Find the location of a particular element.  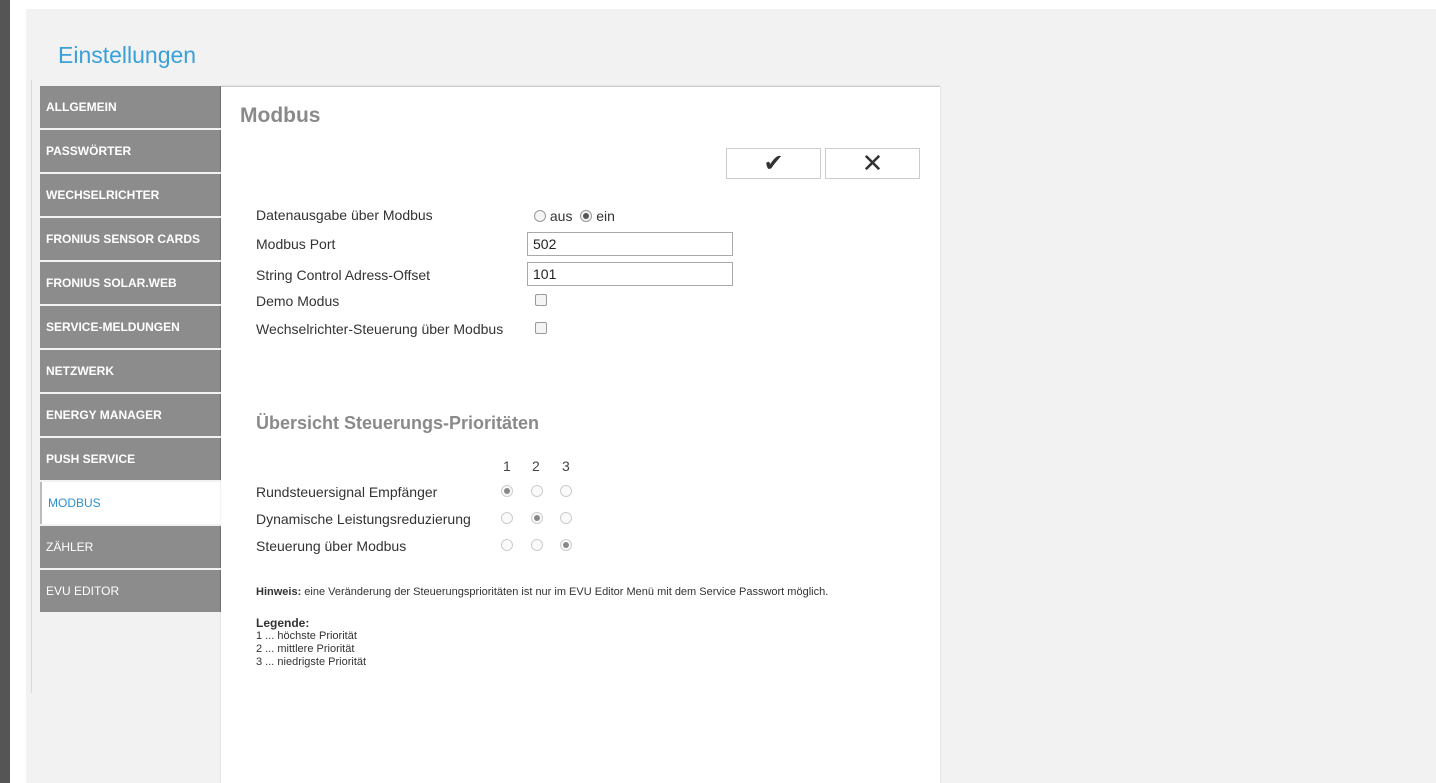

divider-line is located at coordinates (31, 386).